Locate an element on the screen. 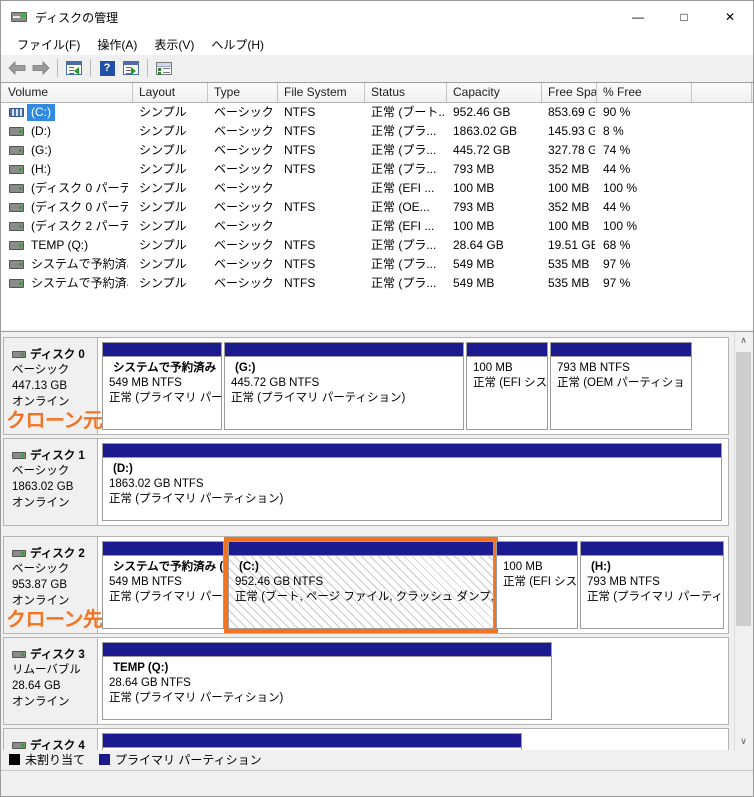  partition-status: 正常 (EFI シス is located at coordinates (510, 383).